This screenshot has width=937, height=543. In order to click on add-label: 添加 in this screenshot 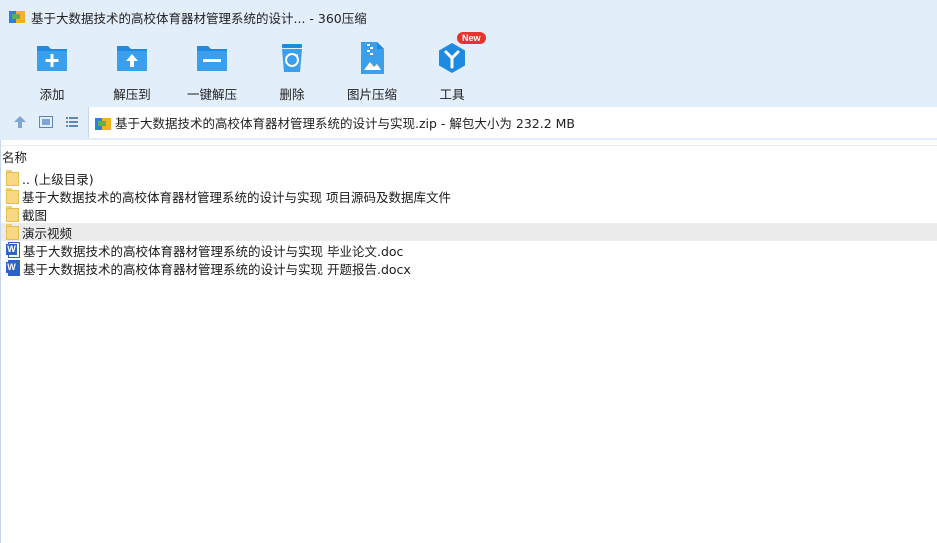, I will do `click(52, 94)`.